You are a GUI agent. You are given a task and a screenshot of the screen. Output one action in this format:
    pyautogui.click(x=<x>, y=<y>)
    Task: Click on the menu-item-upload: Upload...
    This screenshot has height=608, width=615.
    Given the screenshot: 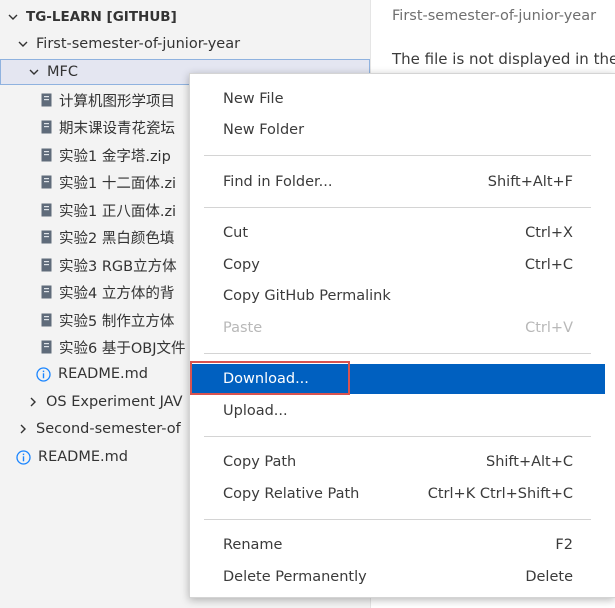 What is the action you would take?
    pyautogui.click(x=397, y=411)
    